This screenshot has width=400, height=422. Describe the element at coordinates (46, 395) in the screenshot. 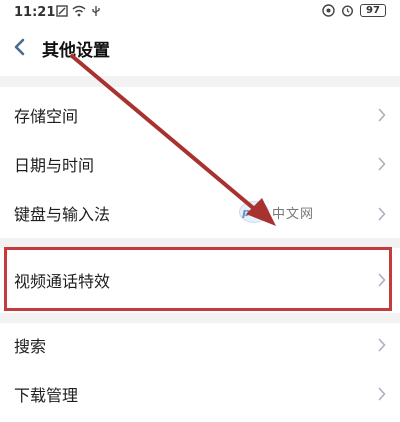

I see `settings-item-label: 下载管理` at that location.